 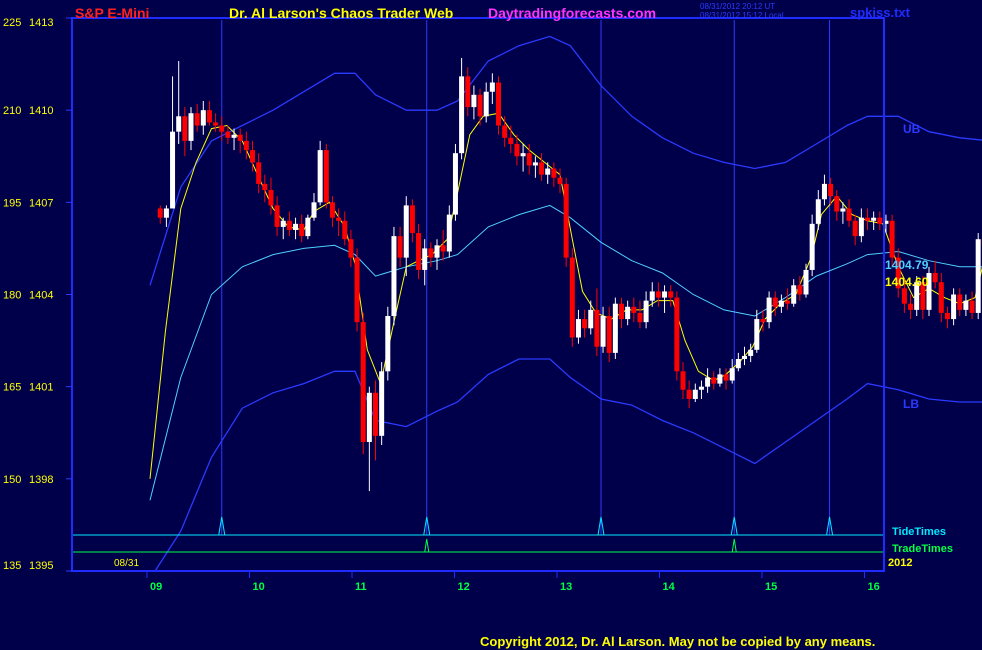 What do you see at coordinates (771, 587) in the screenshot?
I see `x-label-15: 15` at bounding box center [771, 587].